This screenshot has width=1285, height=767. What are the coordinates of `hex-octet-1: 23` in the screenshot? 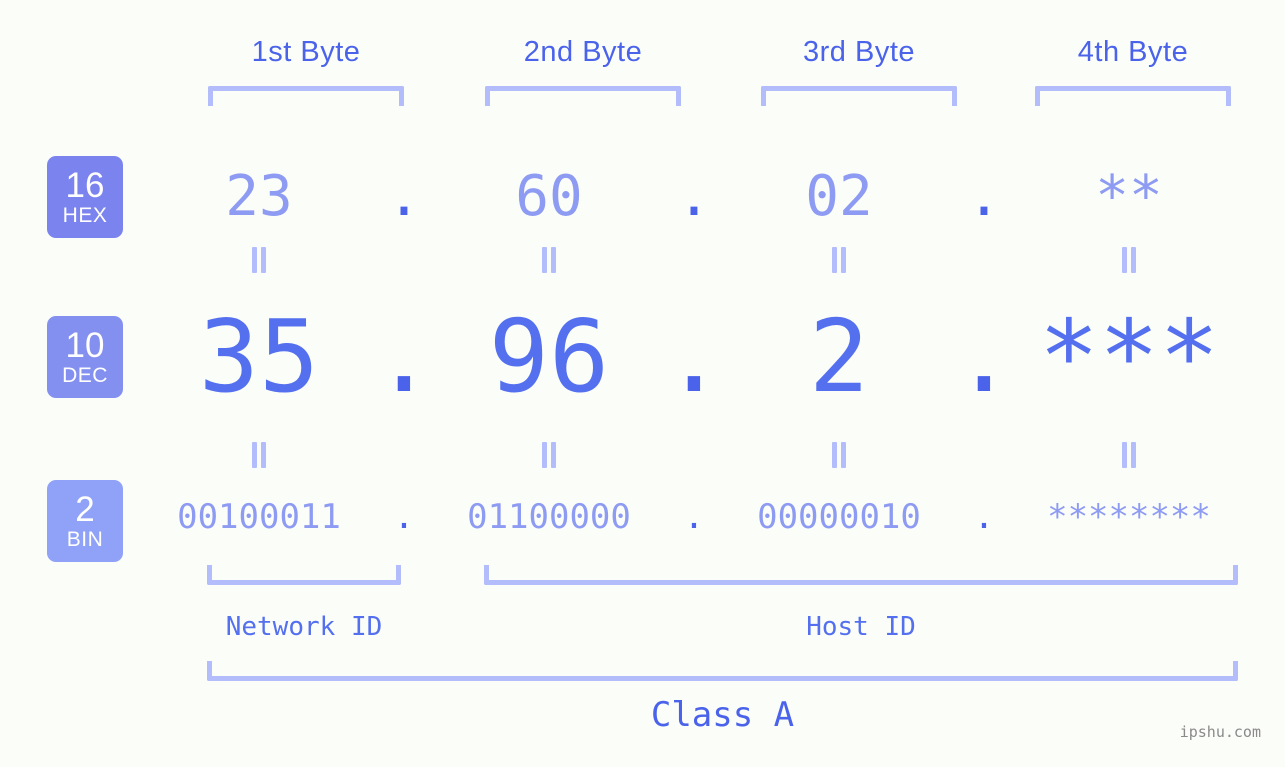 It's located at (259, 196).